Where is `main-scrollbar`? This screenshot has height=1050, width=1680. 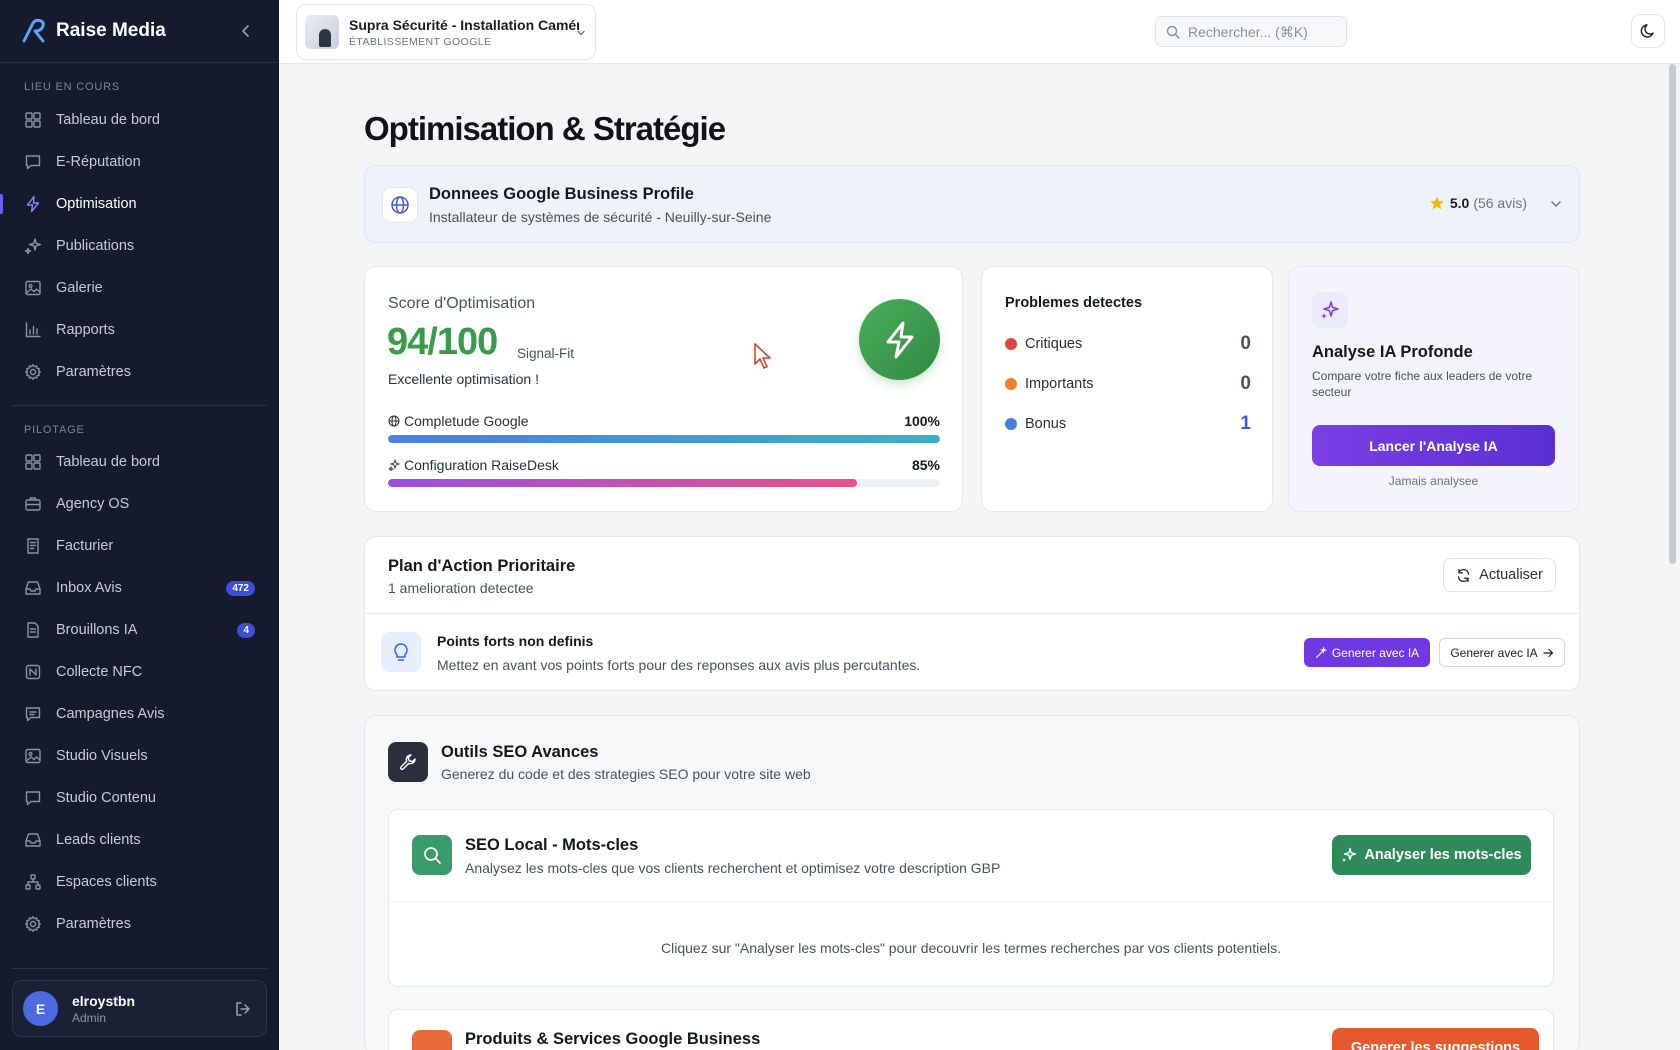
main-scrollbar is located at coordinates (1672, 314).